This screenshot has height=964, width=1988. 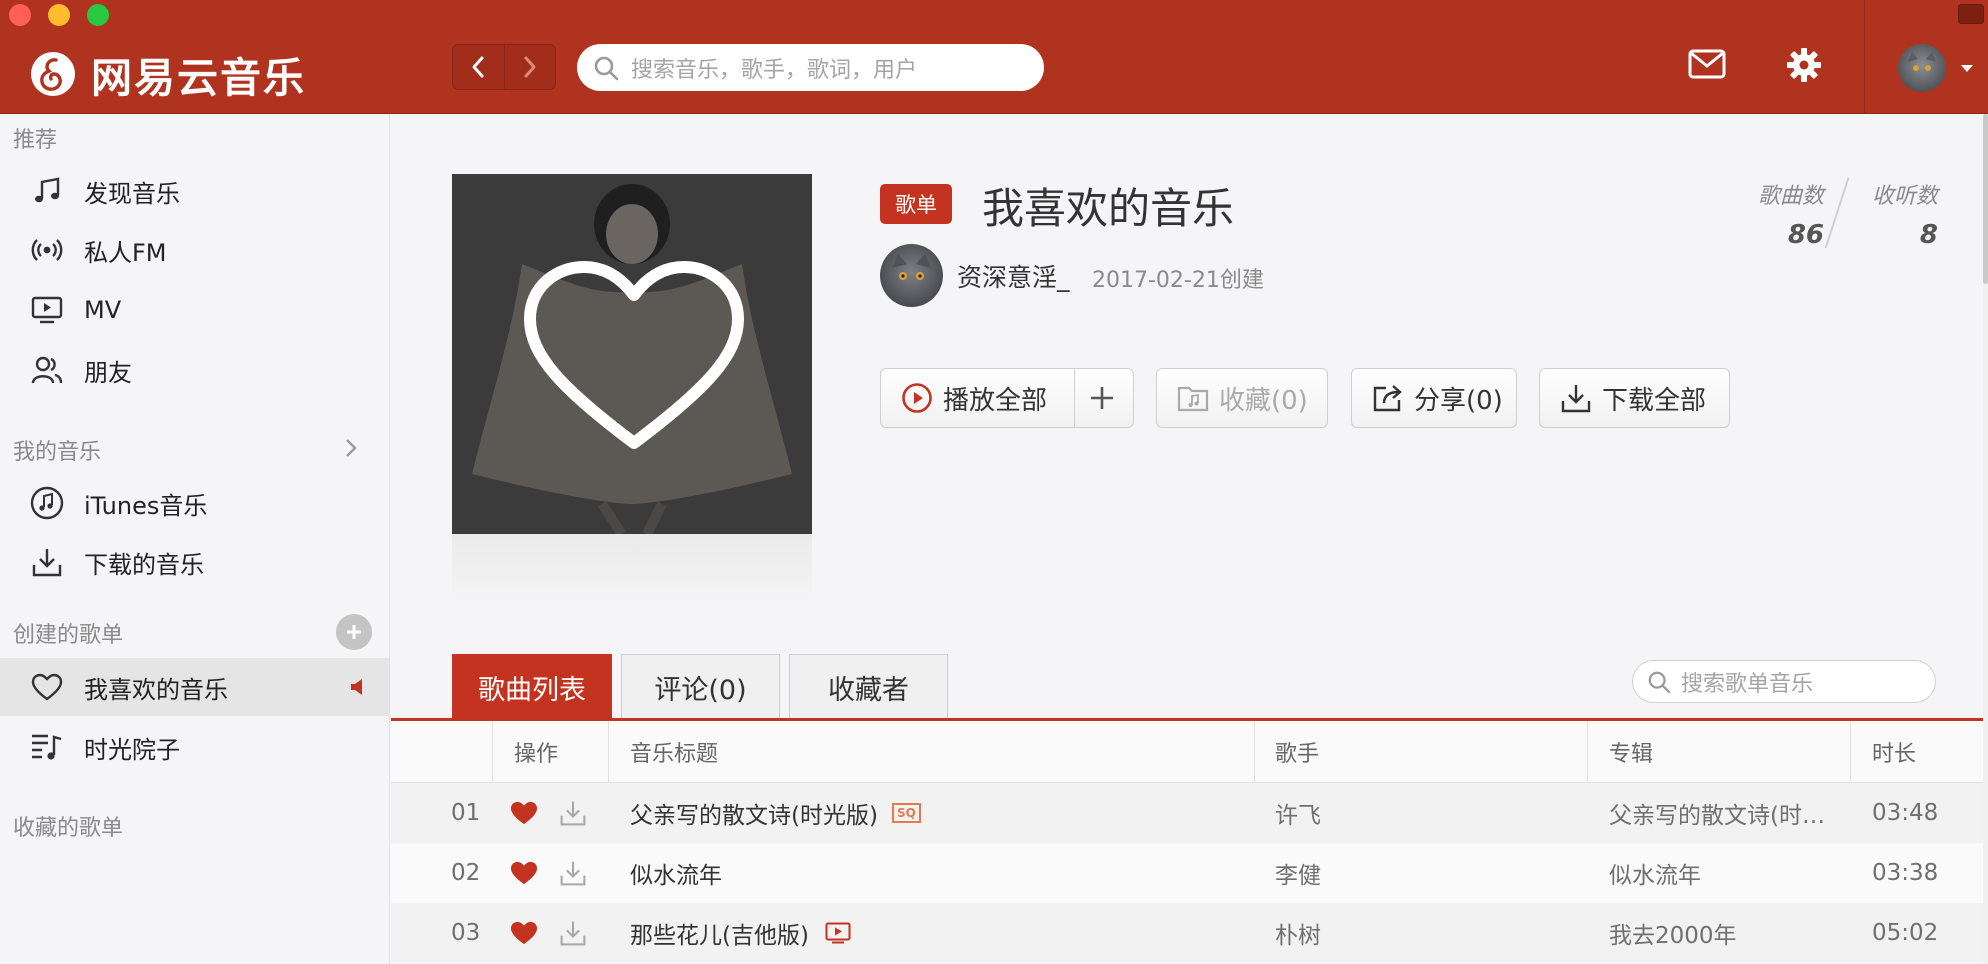 I want to click on playlist-cover, so click(x=632, y=354).